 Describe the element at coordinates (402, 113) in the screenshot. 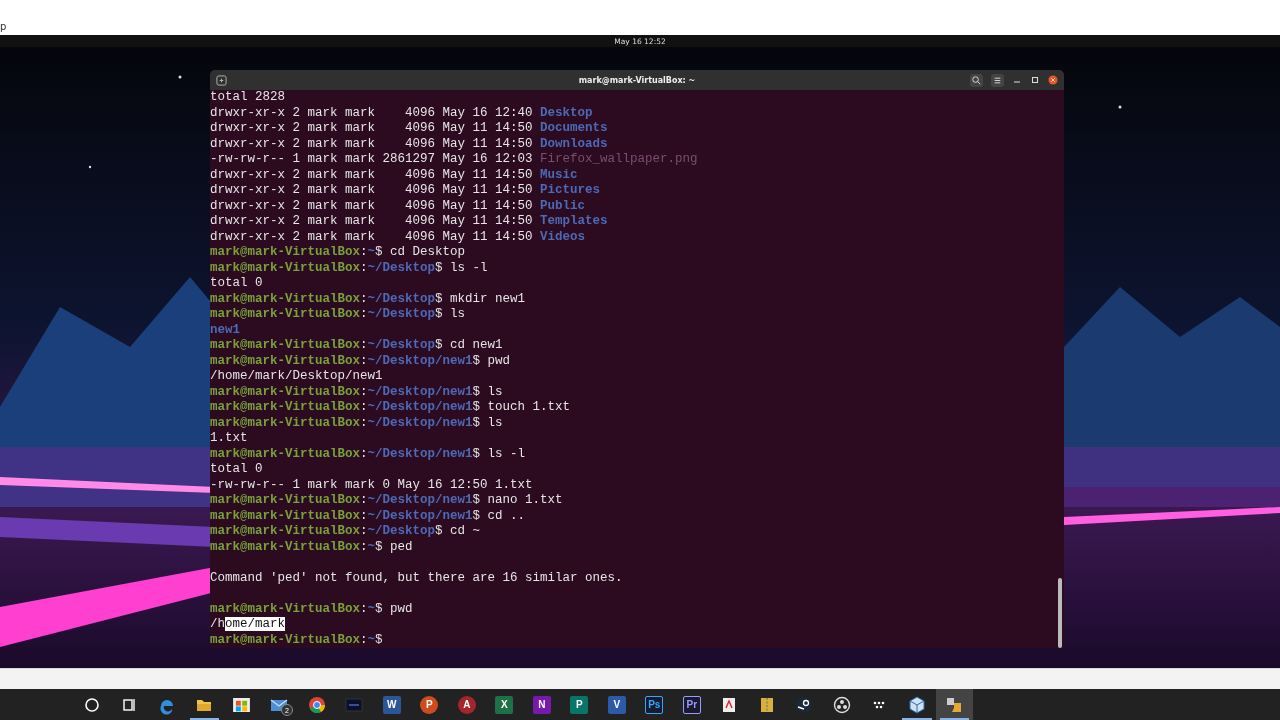

I see `terminal-line: drwxr-xr-x 2 mark mark 4096 May 16 12:40 Desktop` at that location.